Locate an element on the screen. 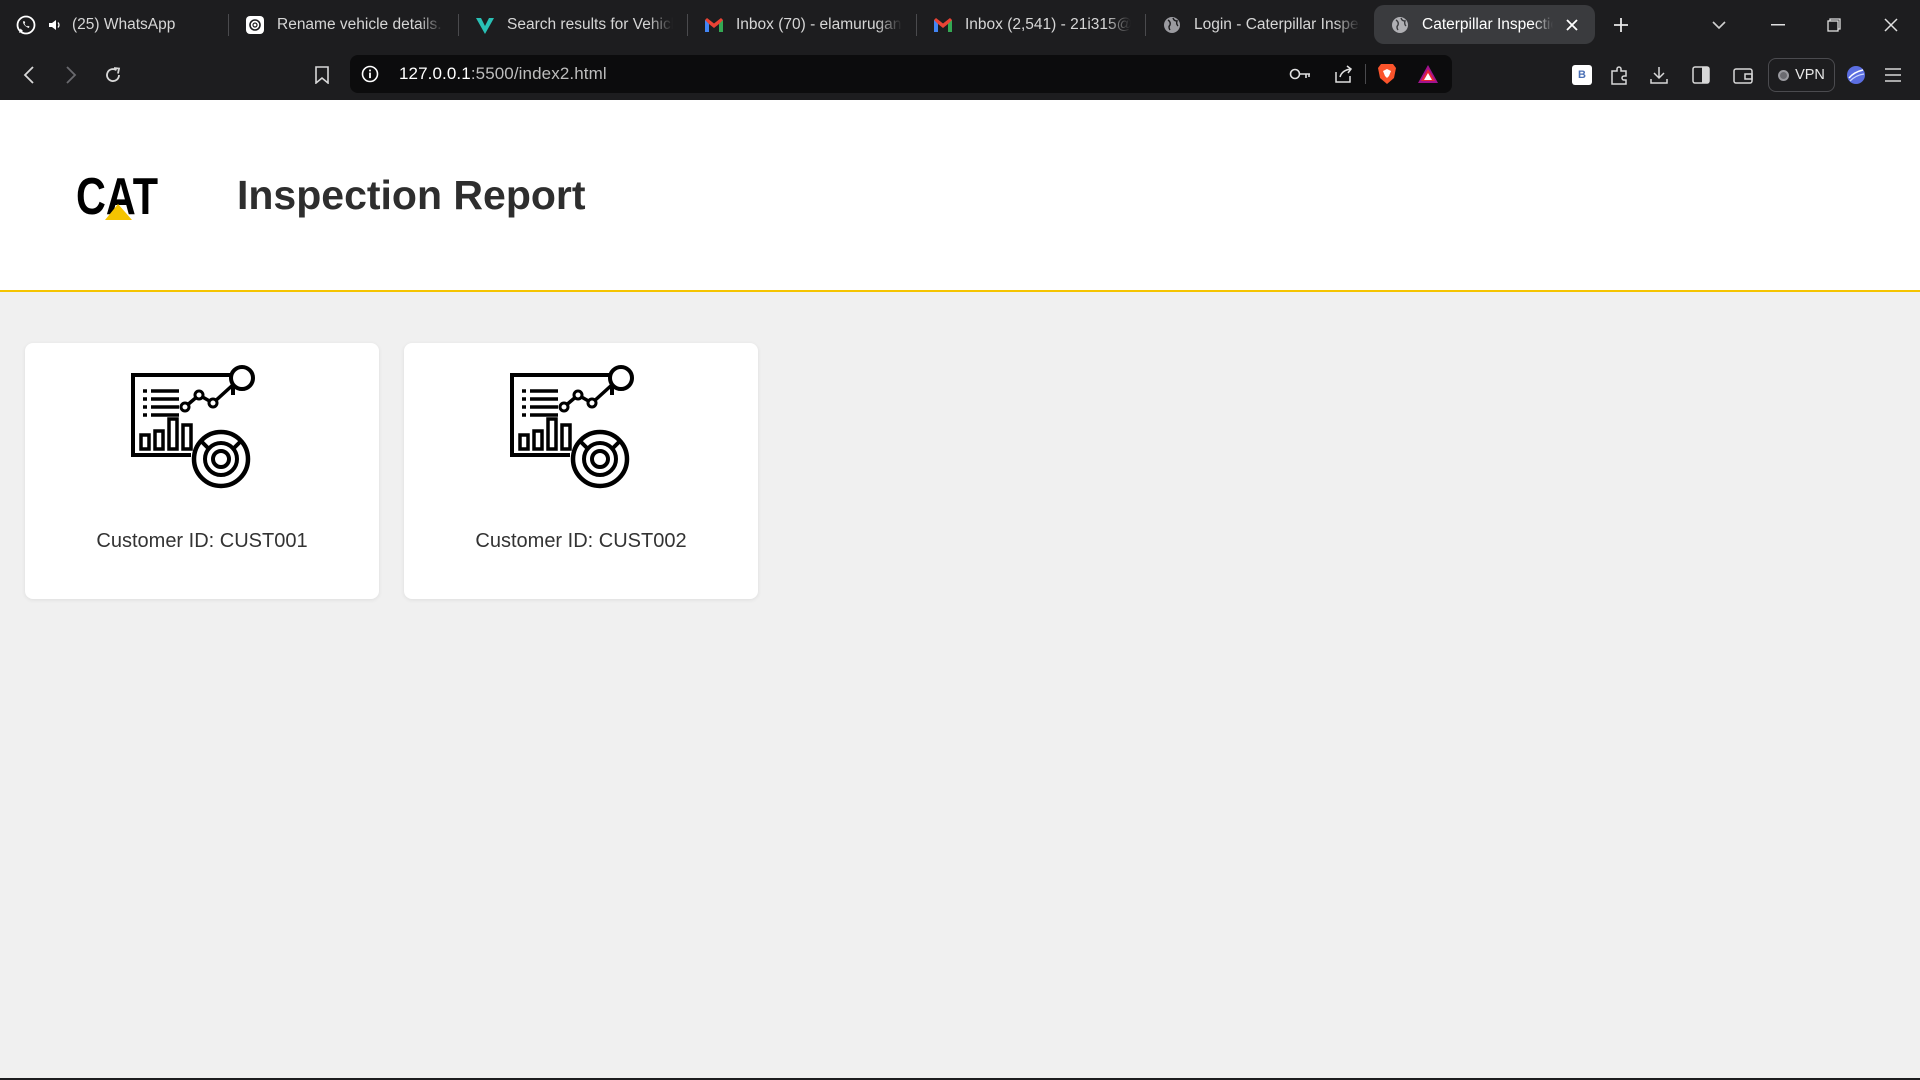  share-icon is located at coordinates (1343, 74).